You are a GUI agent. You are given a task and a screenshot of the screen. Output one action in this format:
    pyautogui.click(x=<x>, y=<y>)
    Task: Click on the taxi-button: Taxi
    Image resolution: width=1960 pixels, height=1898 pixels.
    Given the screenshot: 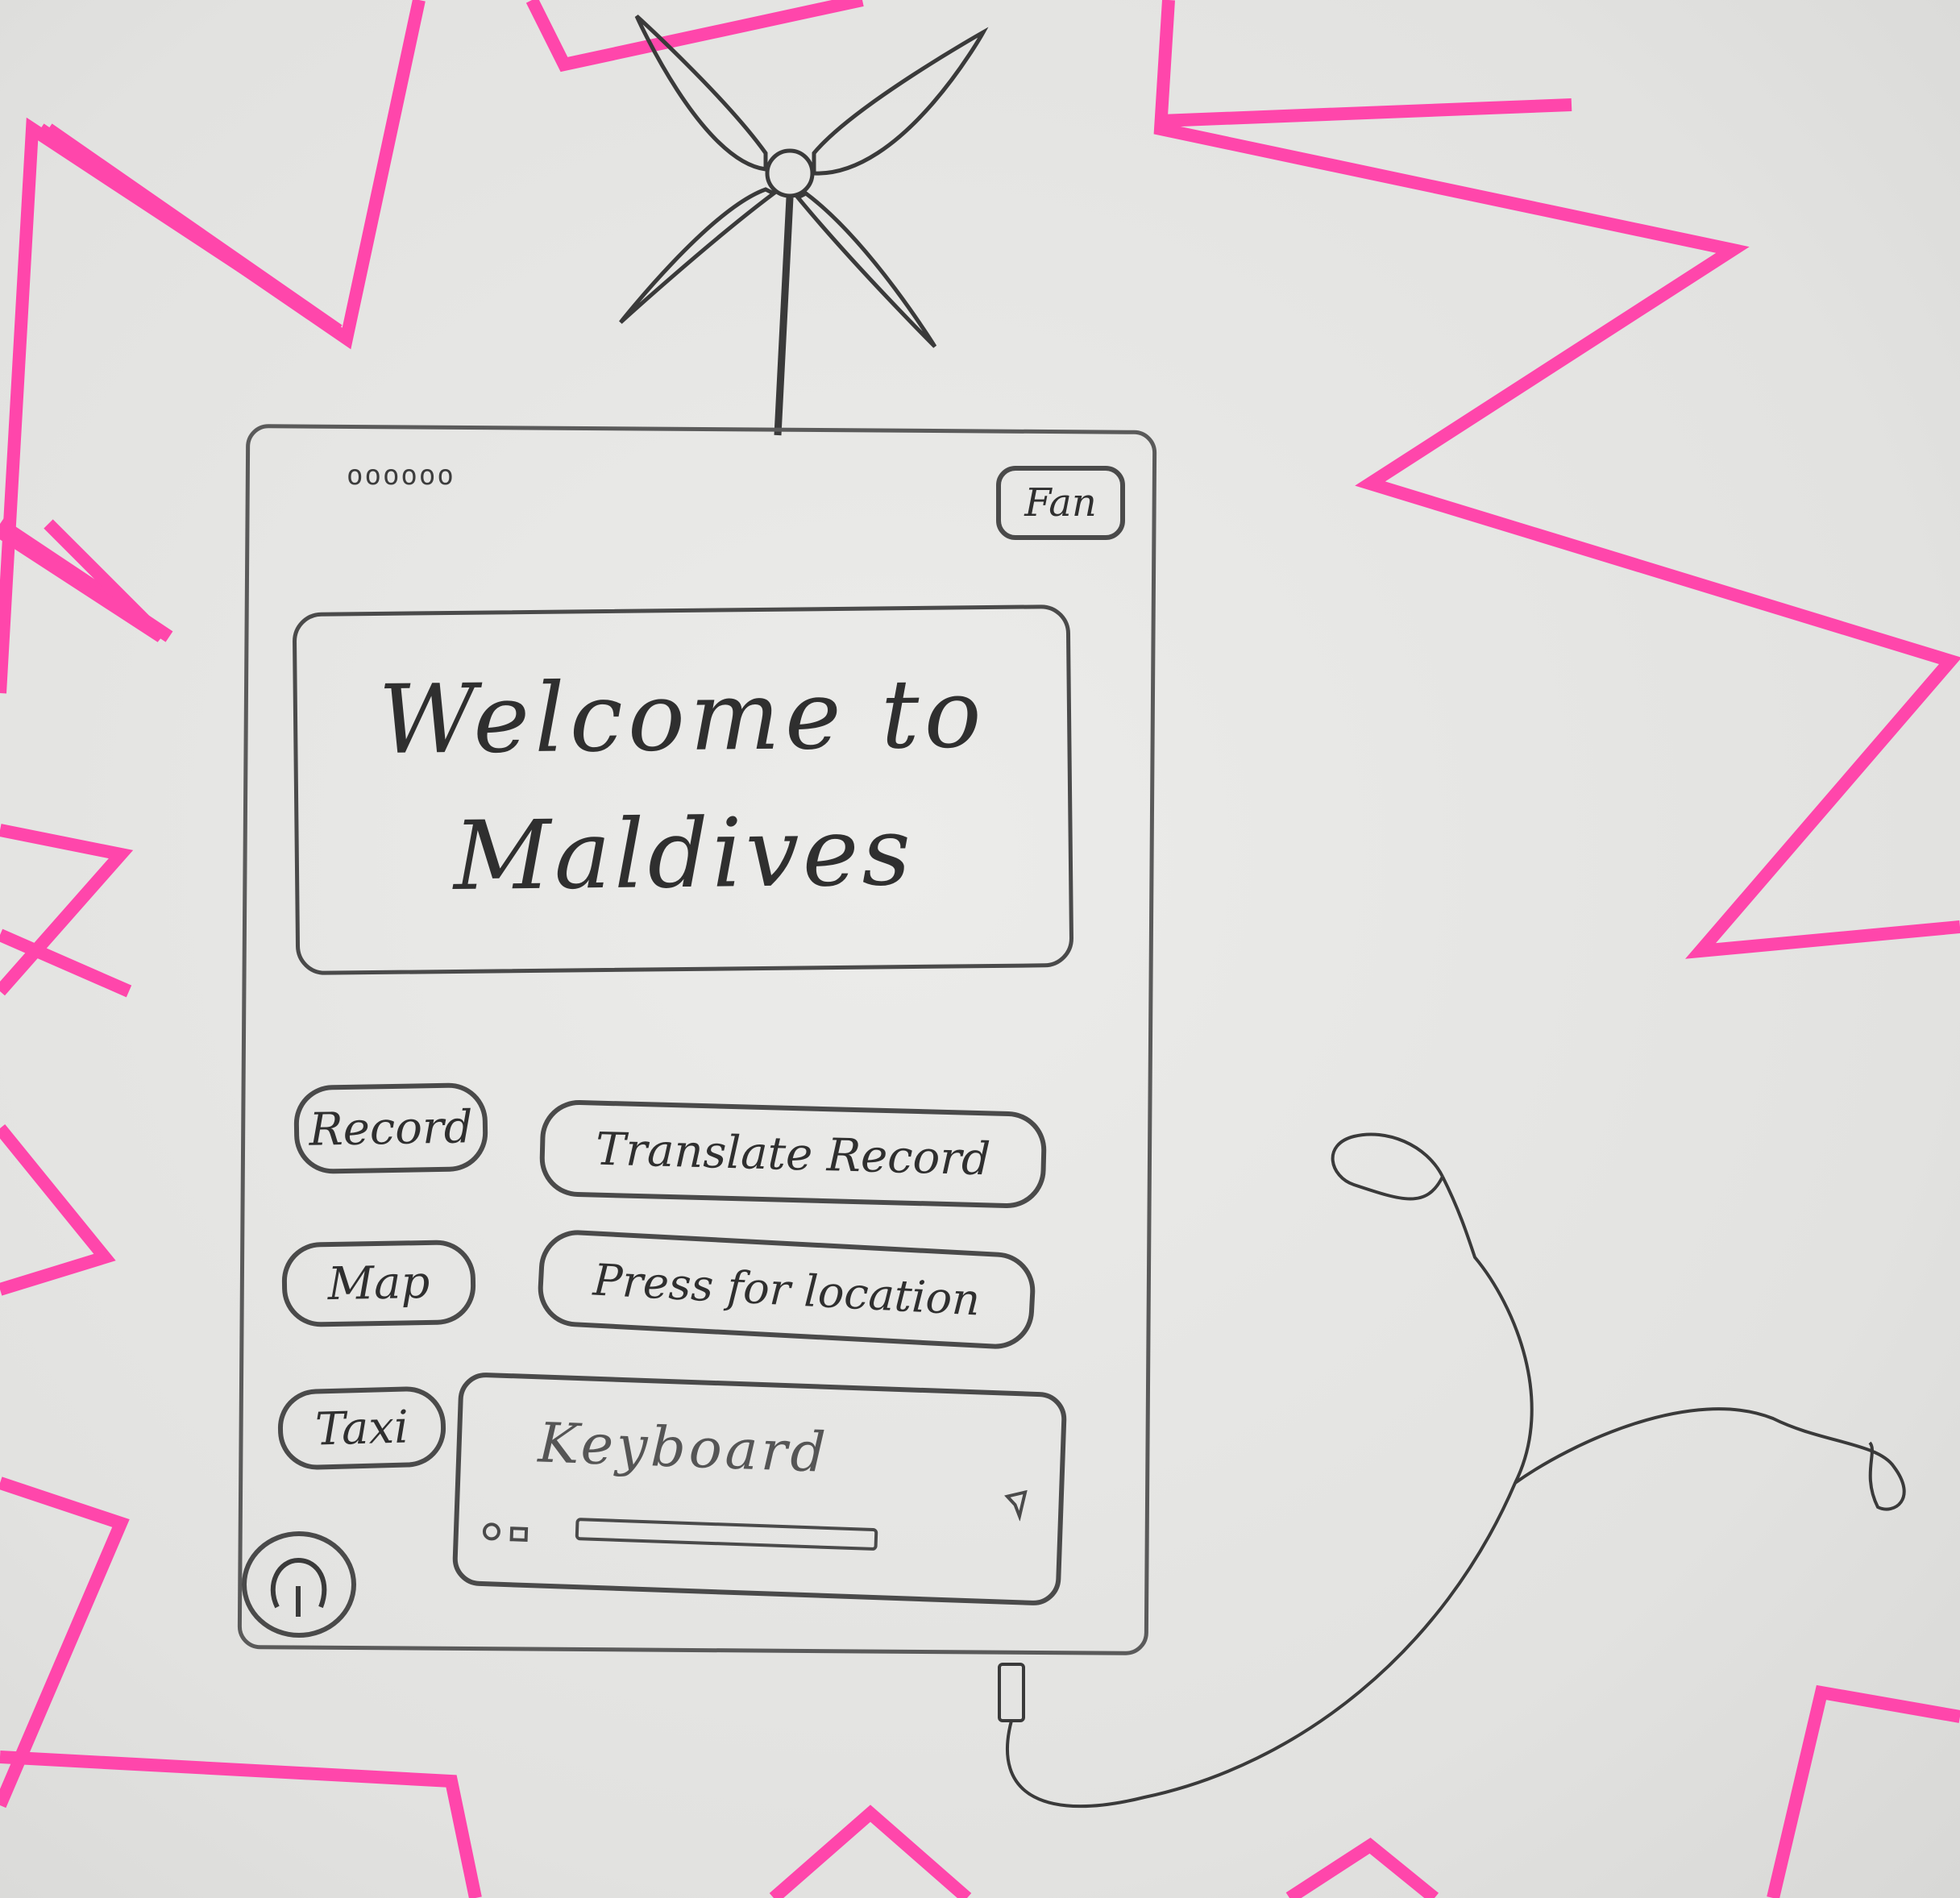 What is the action you would take?
    pyautogui.click(x=361, y=1428)
    